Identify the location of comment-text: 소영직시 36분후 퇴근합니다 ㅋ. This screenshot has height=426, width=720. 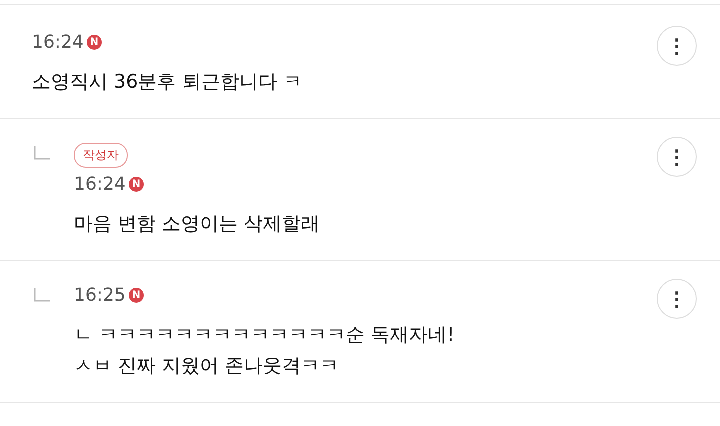
(167, 82).